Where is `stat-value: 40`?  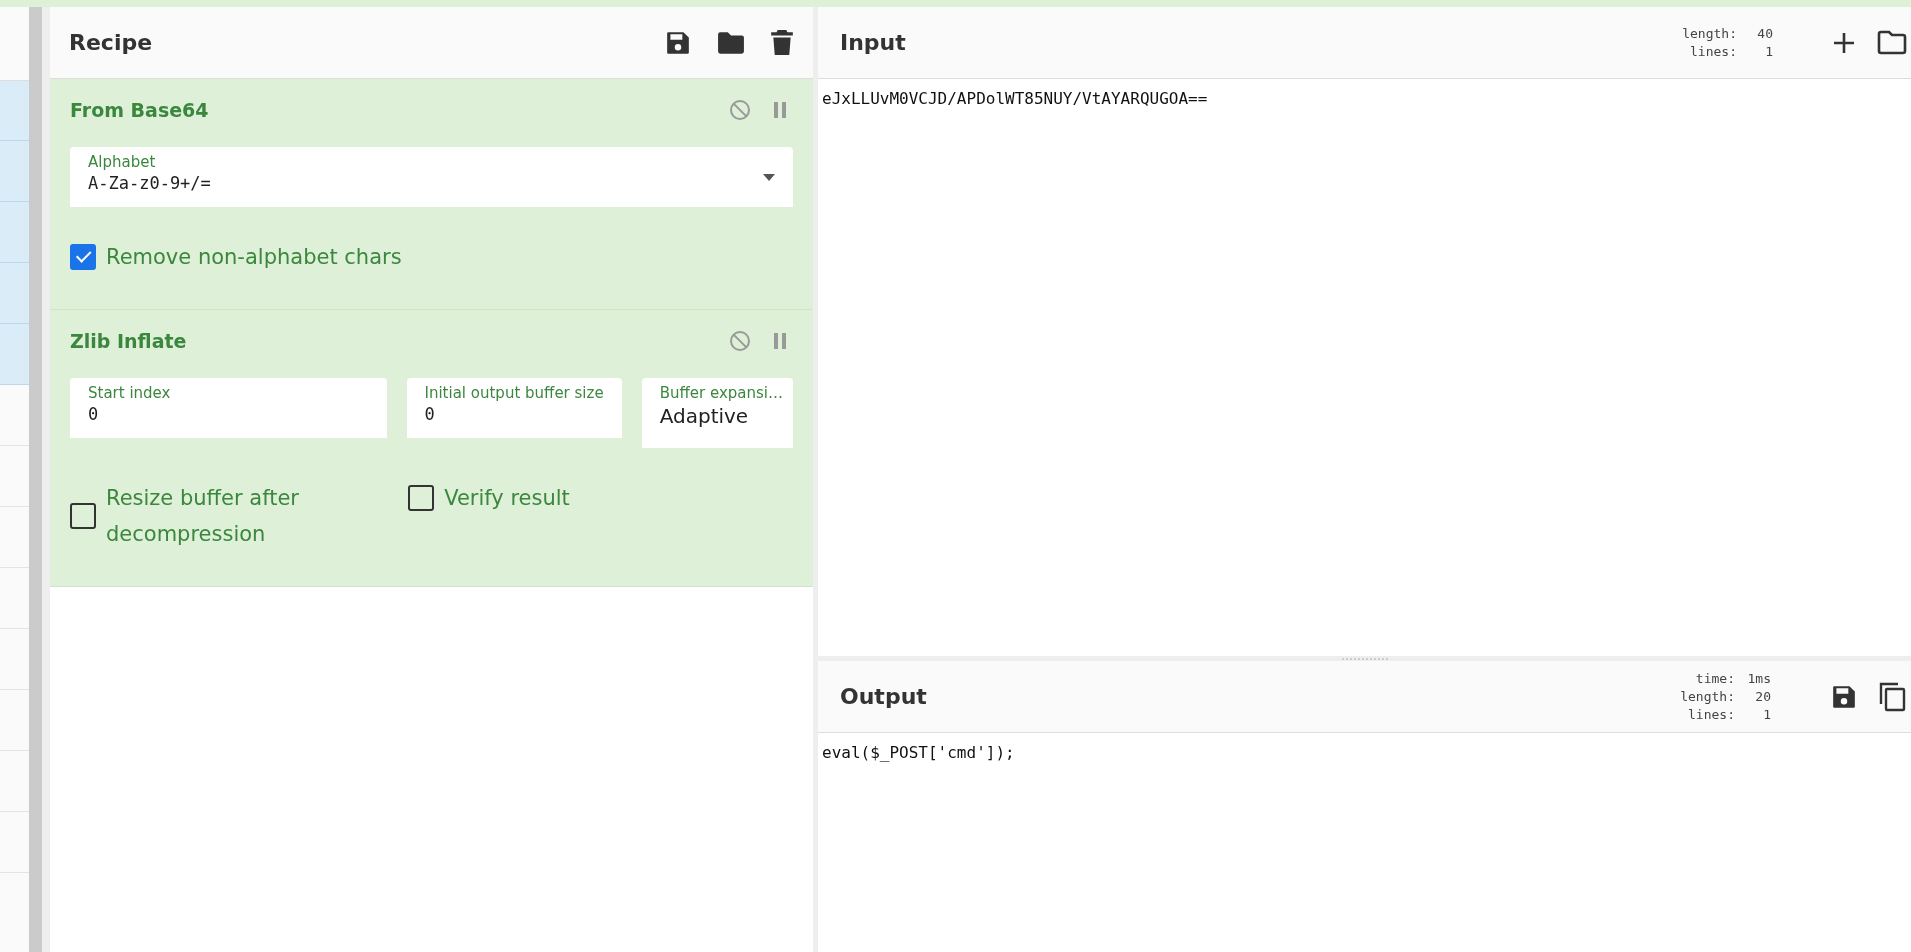
stat-value: 40 is located at coordinates (1764, 33).